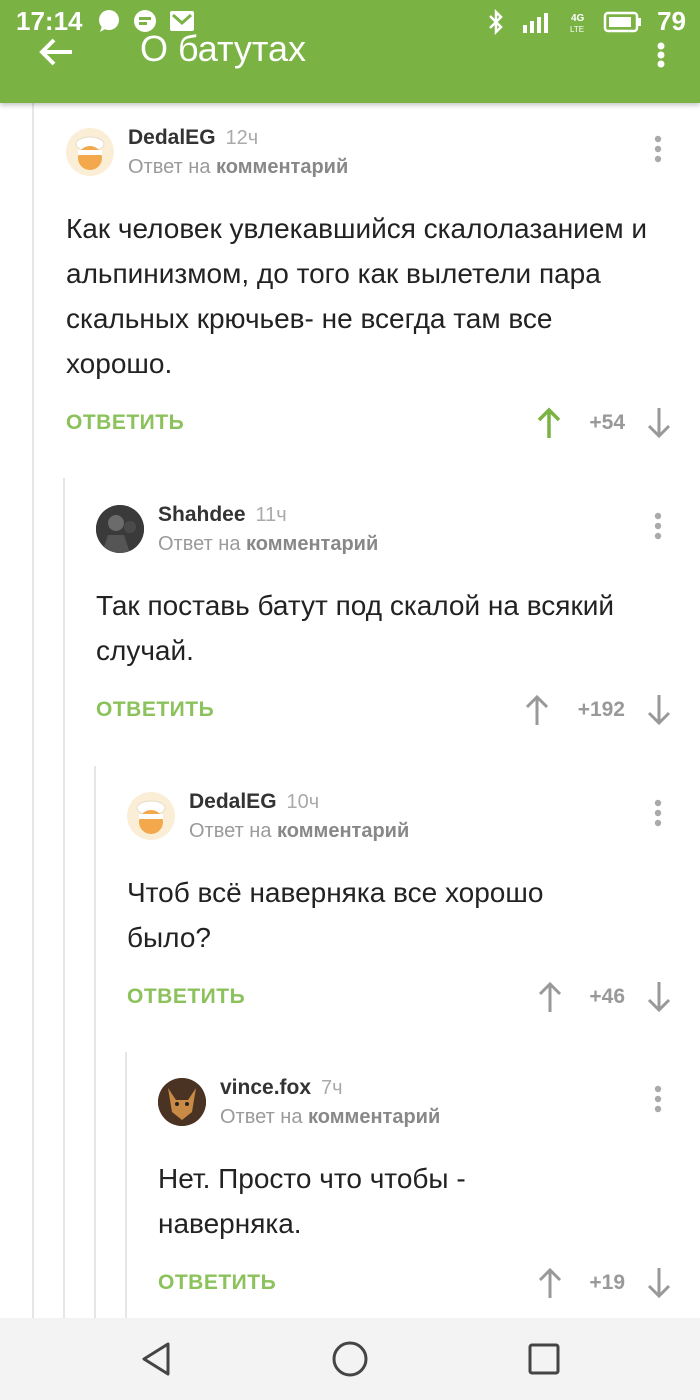 The image size is (700, 1400). Describe the element at coordinates (601, 709) in the screenshot. I see `comment-score: +192` at that location.